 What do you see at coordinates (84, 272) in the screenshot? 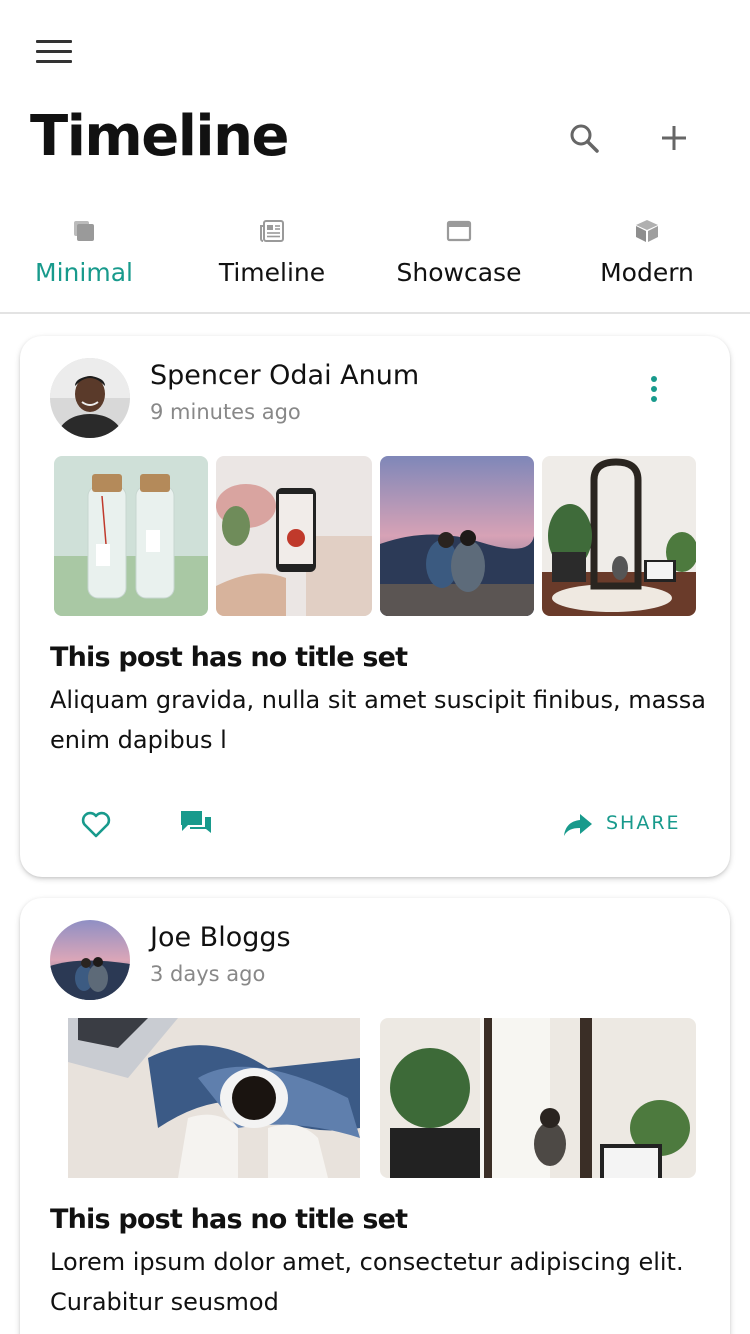
I see `tab-label: Minimal` at bounding box center [84, 272].